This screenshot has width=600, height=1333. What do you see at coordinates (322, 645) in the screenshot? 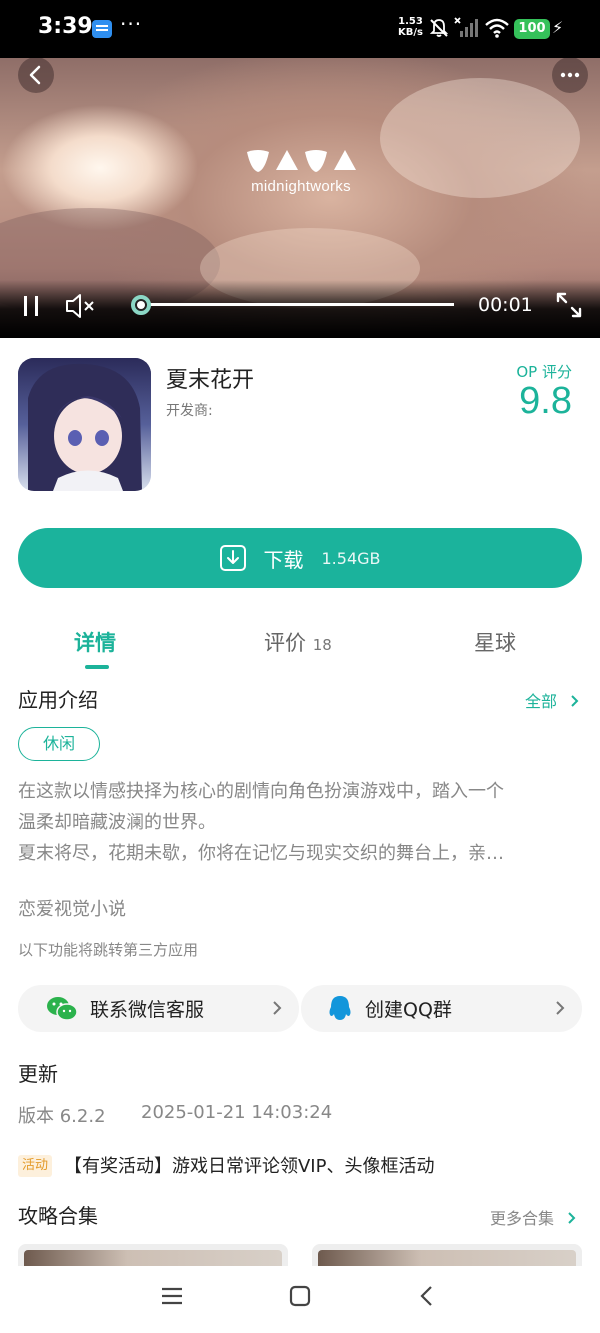
I see `tab-reviews-count: 18` at bounding box center [322, 645].